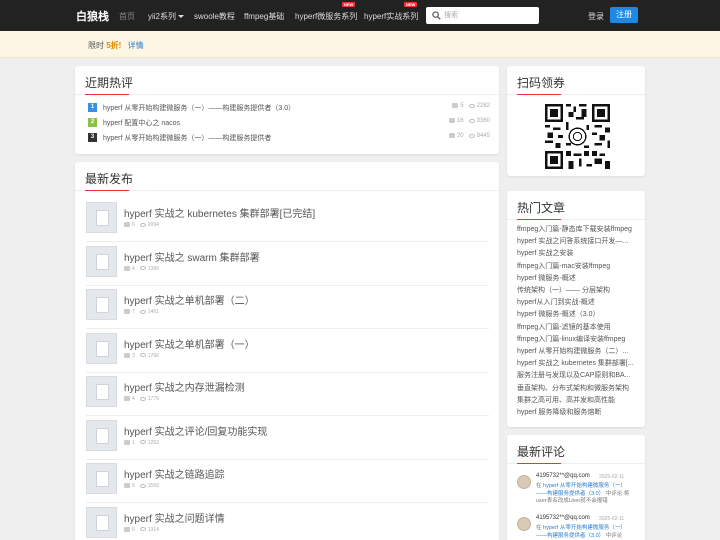 The image size is (720, 540). I want to click on panel-title: 热门文章, so click(541, 208).